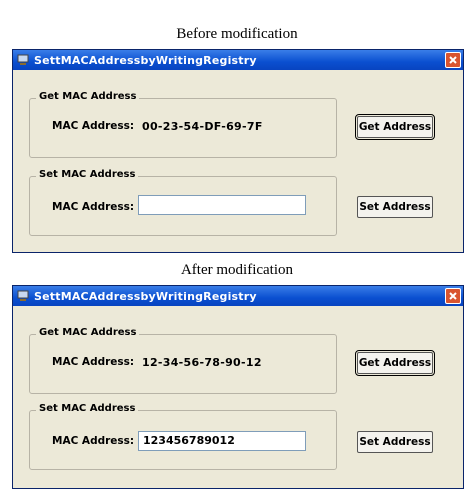  What do you see at coordinates (222, 441) in the screenshot?
I see `mac-address-input: 123456789012` at bounding box center [222, 441].